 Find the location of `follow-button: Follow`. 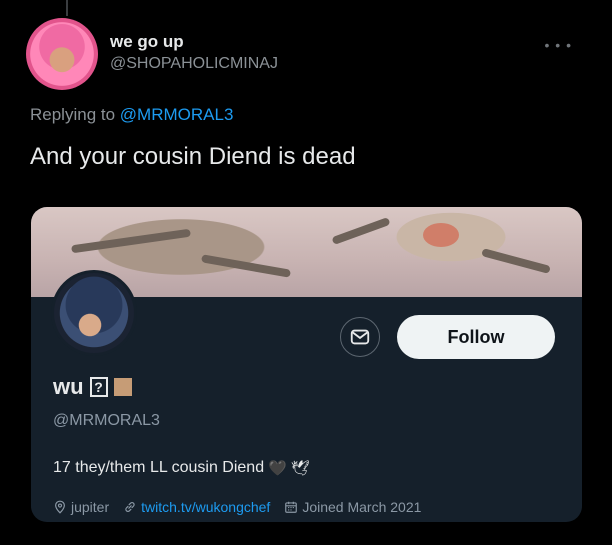

follow-button: Follow is located at coordinates (476, 337).